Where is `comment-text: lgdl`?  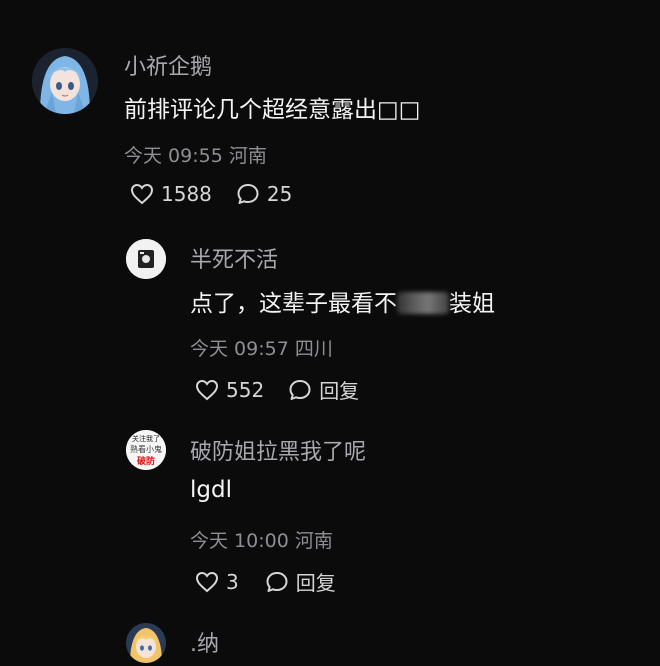 comment-text: lgdl is located at coordinates (211, 490).